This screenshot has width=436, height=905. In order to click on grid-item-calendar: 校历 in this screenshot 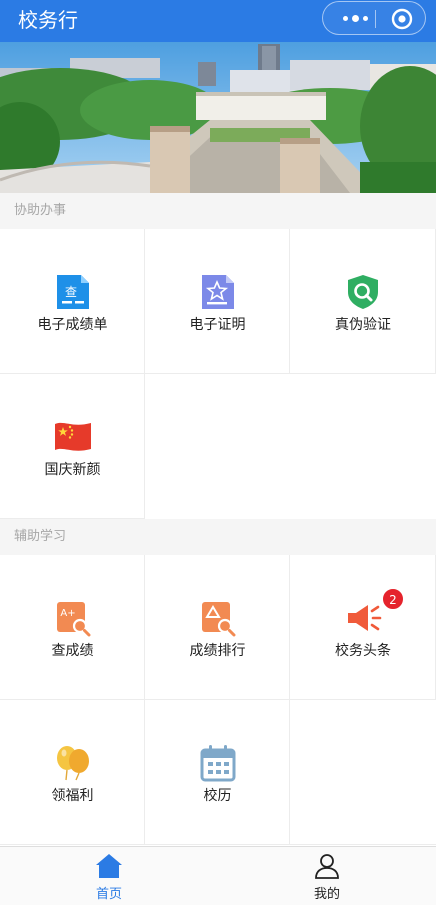, I will do `click(217, 772)`.